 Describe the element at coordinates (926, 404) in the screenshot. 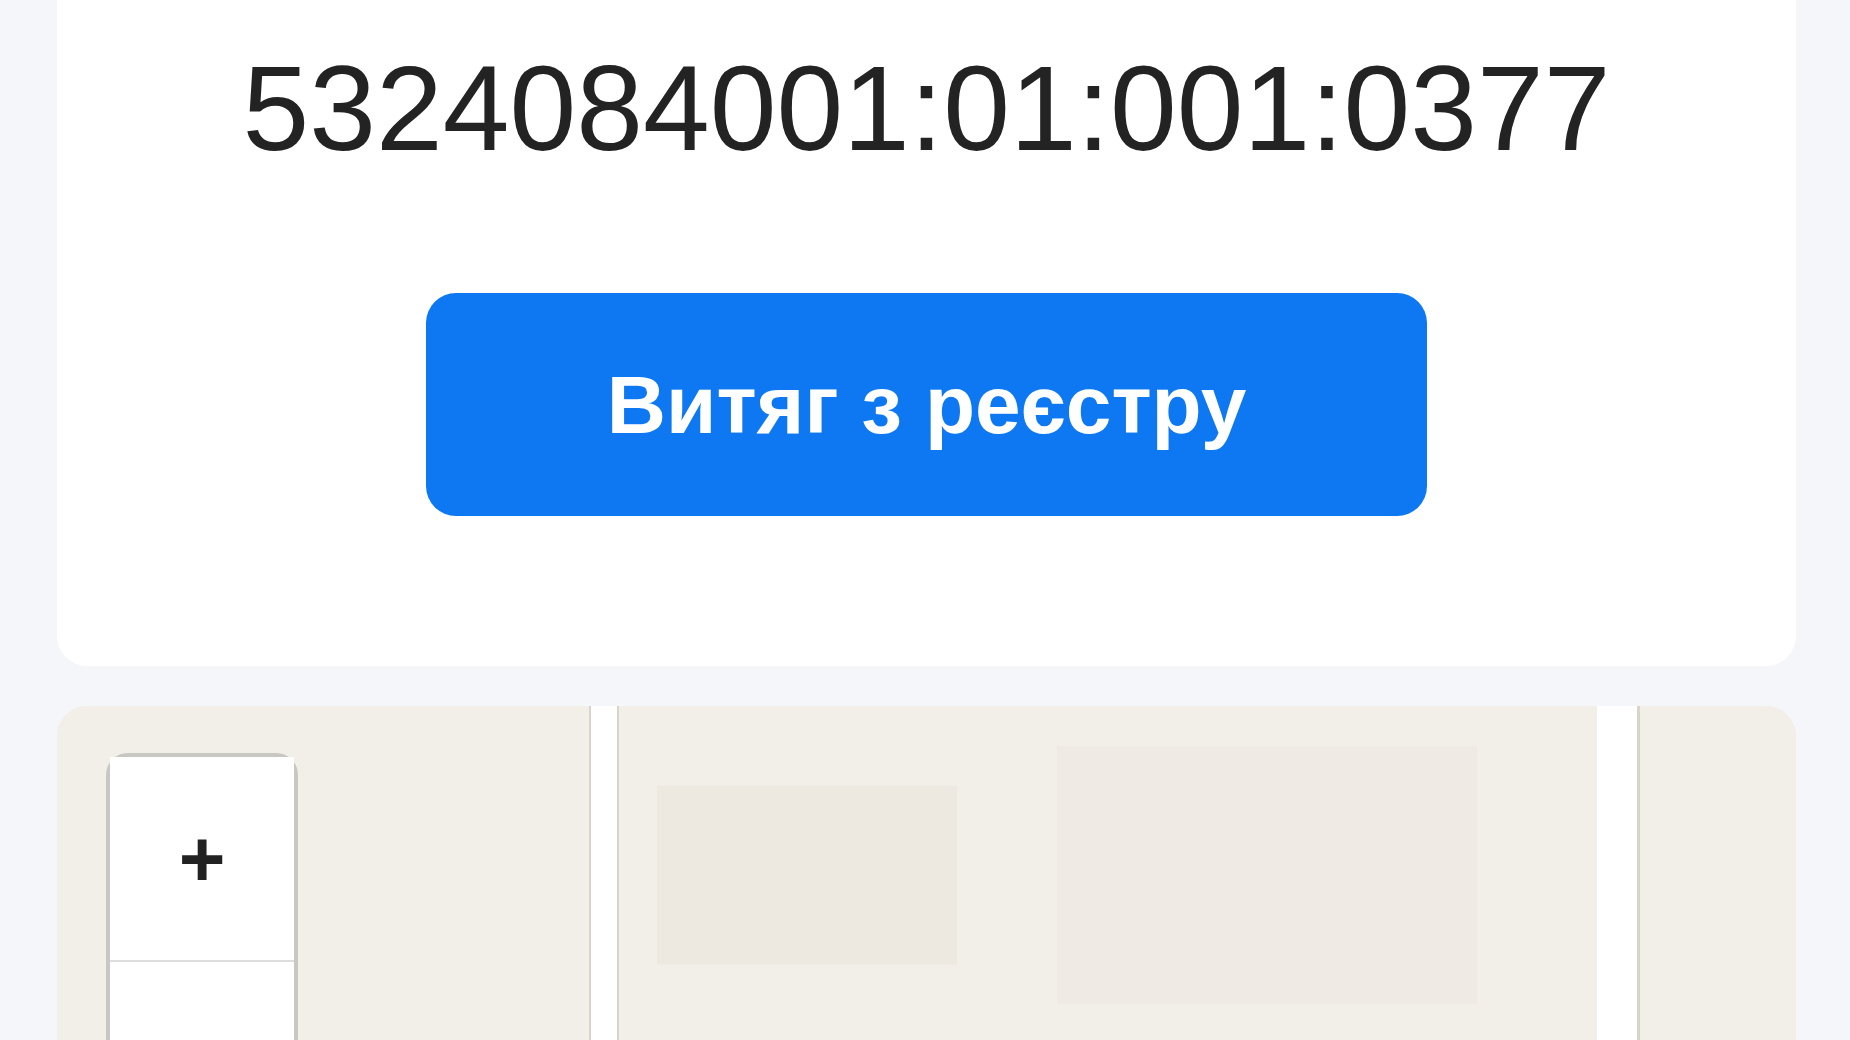

I see `registry-extract-button: Витяг з реєстру` at that location.